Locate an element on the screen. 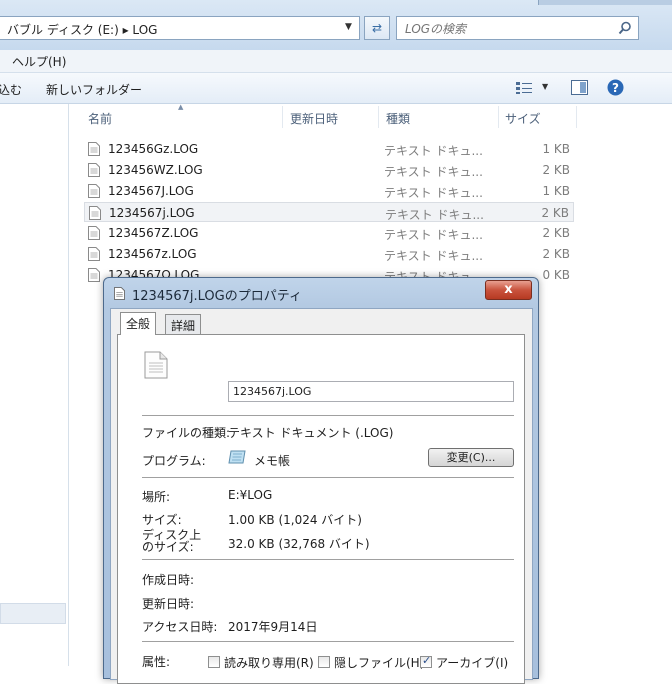  label-created: 作成日時: is located at coordinates (168, 580).